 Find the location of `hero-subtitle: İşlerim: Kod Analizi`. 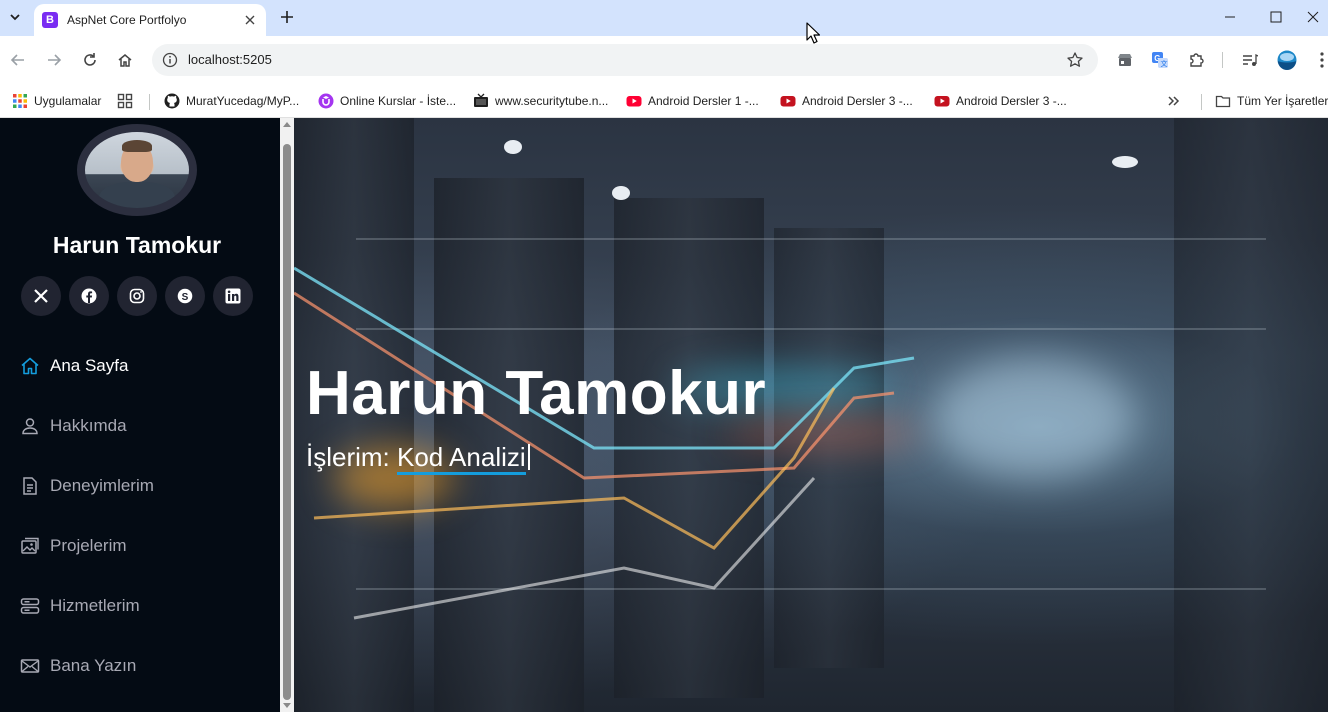

hero-subtitle: İşlerim: Kod Analizi is located at coordinates (418, 458).